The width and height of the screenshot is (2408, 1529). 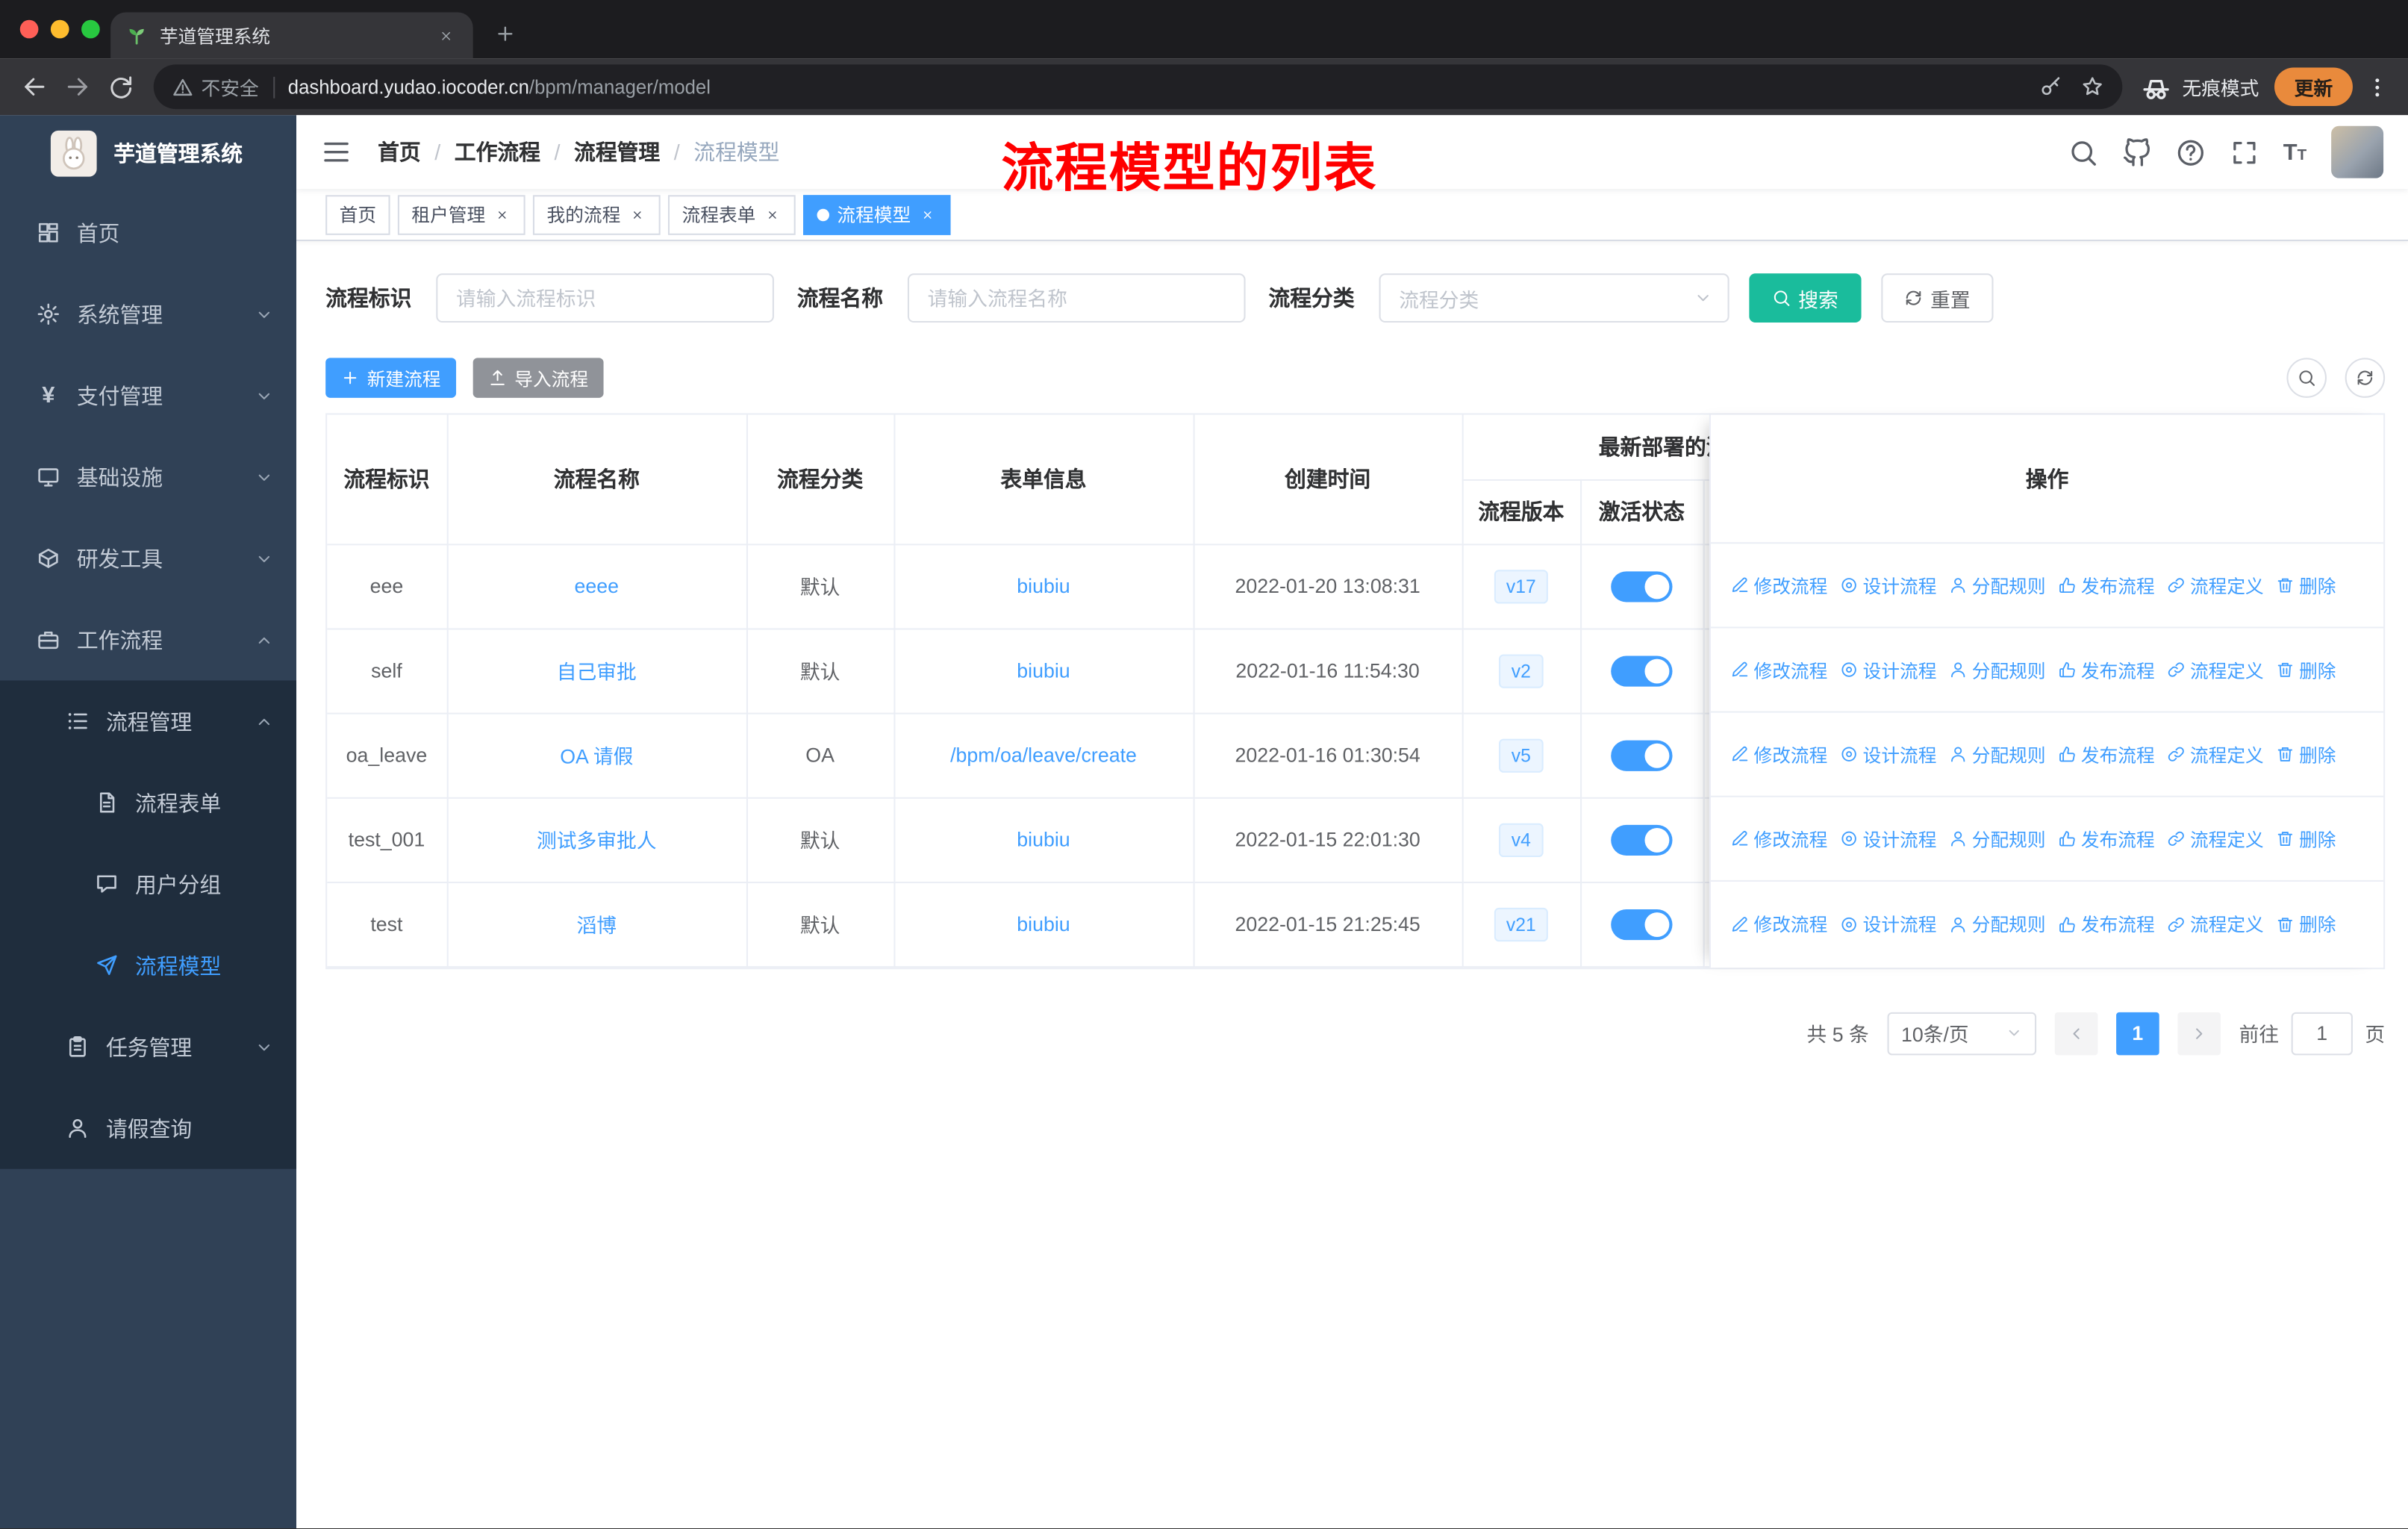 I want to click on version-badge: v5, so click(x=1521, y=755).